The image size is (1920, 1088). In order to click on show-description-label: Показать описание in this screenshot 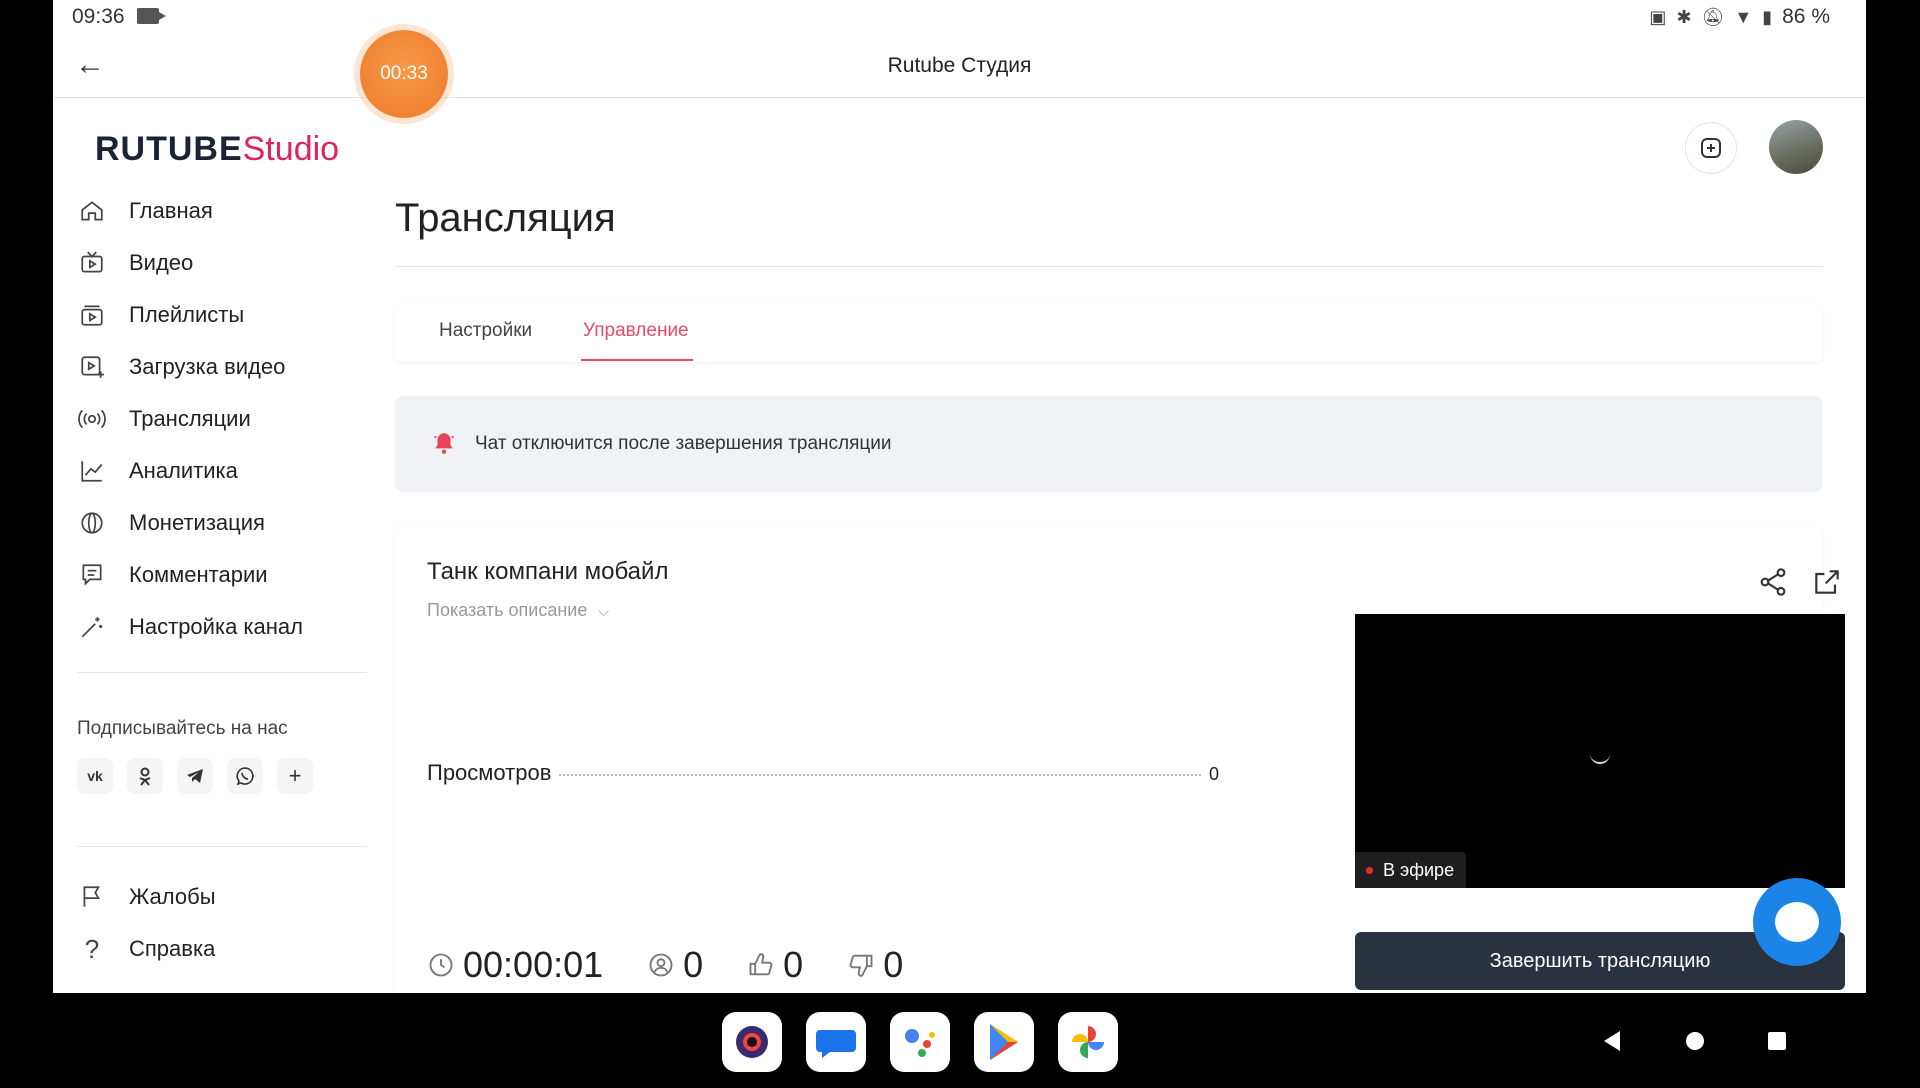, I will do `click(507, 610)`.